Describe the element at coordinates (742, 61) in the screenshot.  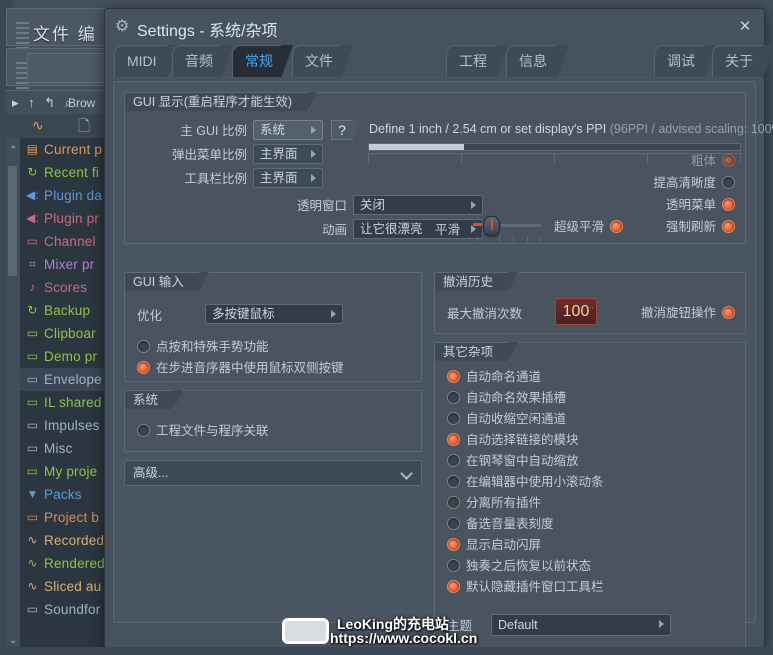
I see `tab-7: 关于` at that location.